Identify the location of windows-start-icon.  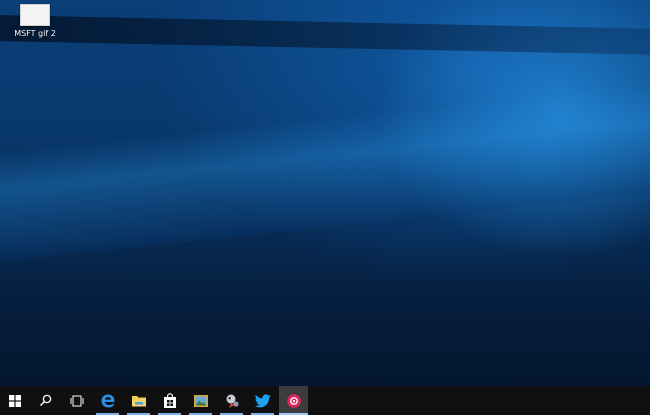
(14, 400).